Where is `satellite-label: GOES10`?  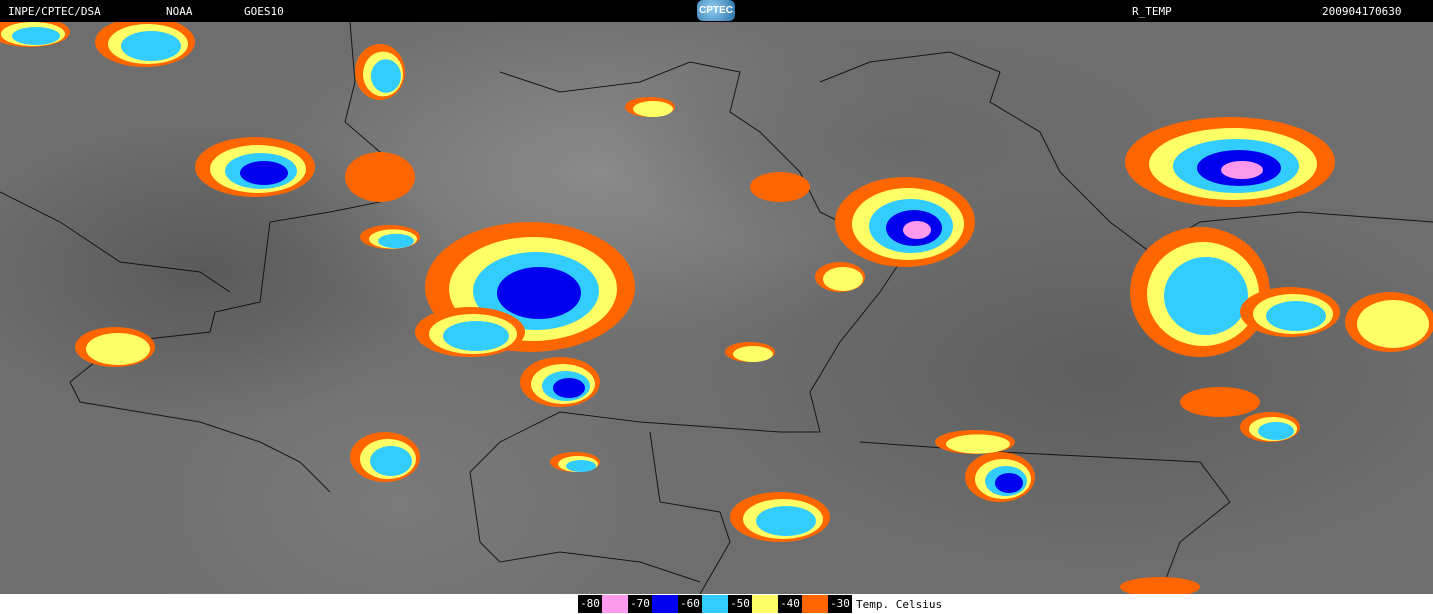 satellite-label: GOES10 is located at coordinates (264, 11).